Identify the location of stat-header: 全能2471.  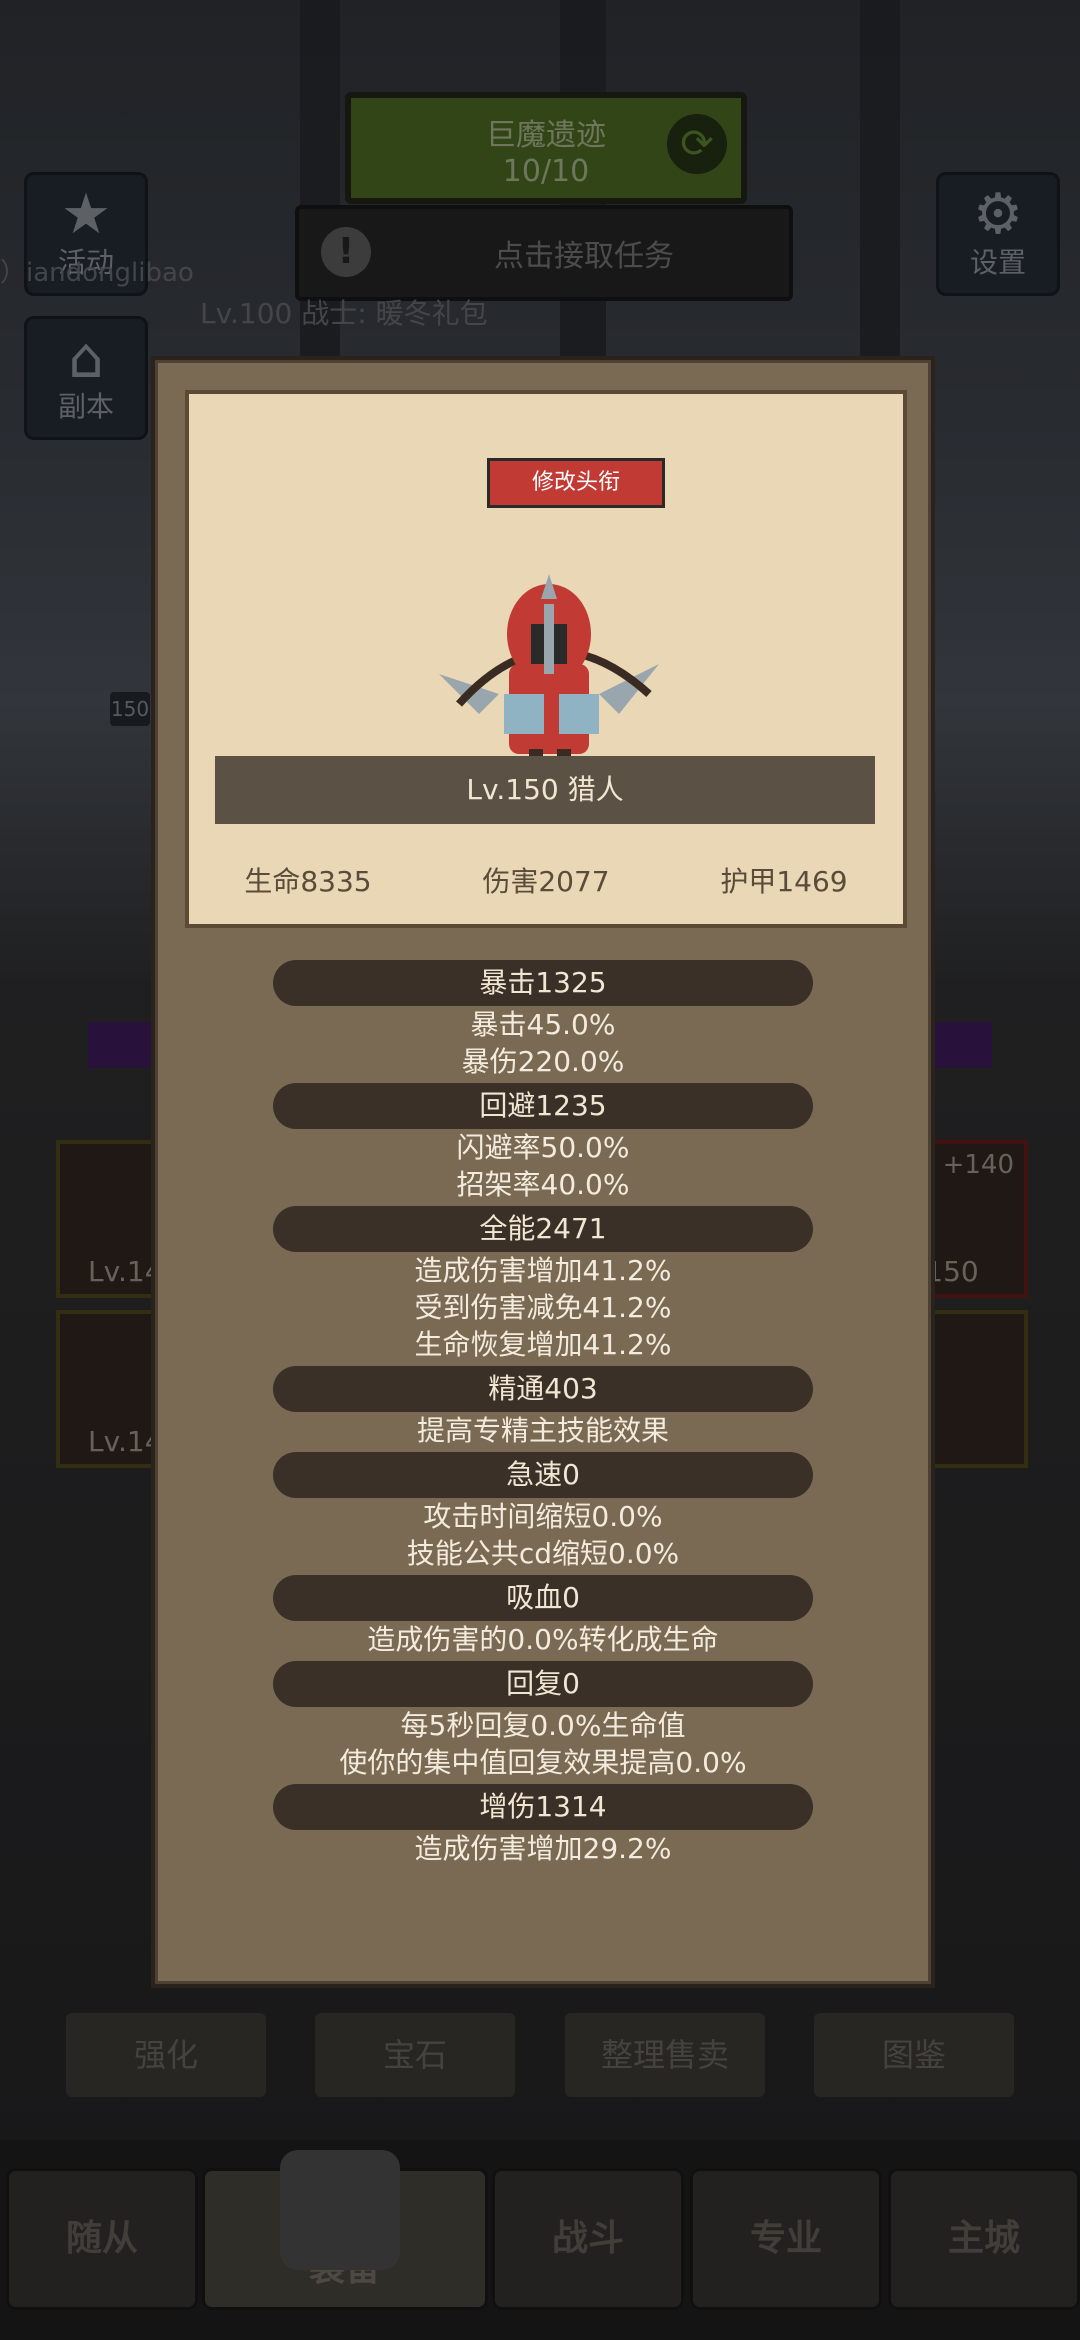
(543, 1229).